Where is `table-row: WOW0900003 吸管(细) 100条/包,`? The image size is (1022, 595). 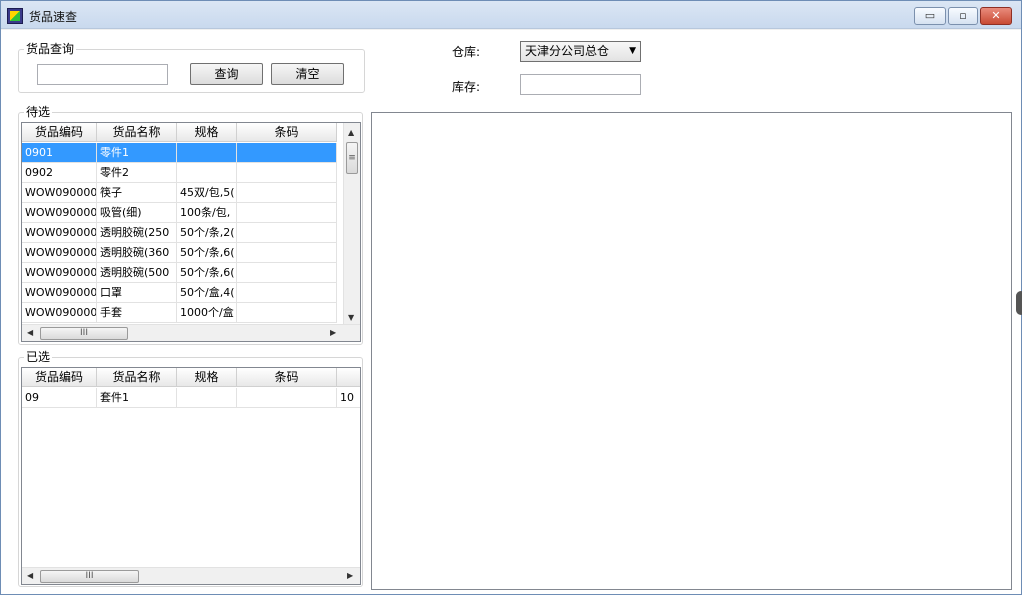 table-row: WOW0900003 吸管(细) 100条/包, is located at coordinates (179, 213).